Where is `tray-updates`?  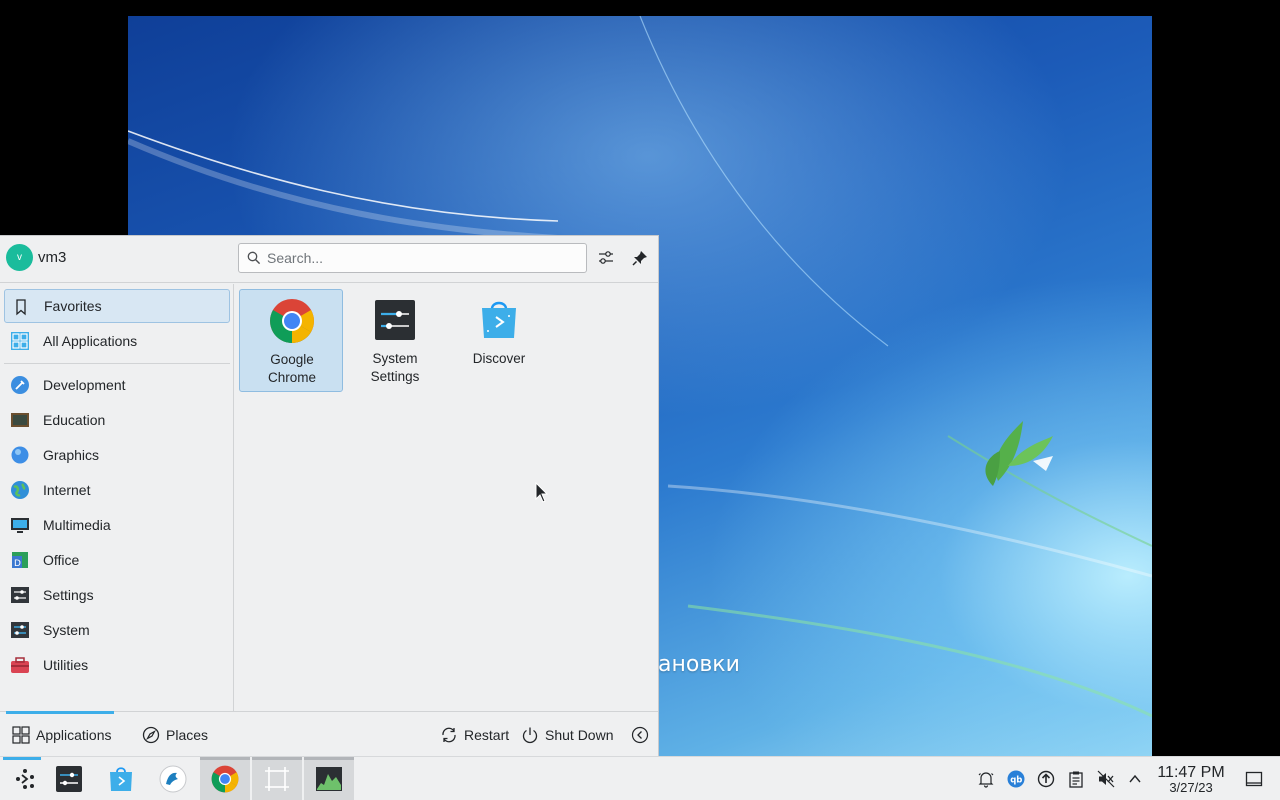
tray-updates is located at coordinates (1046, 779).